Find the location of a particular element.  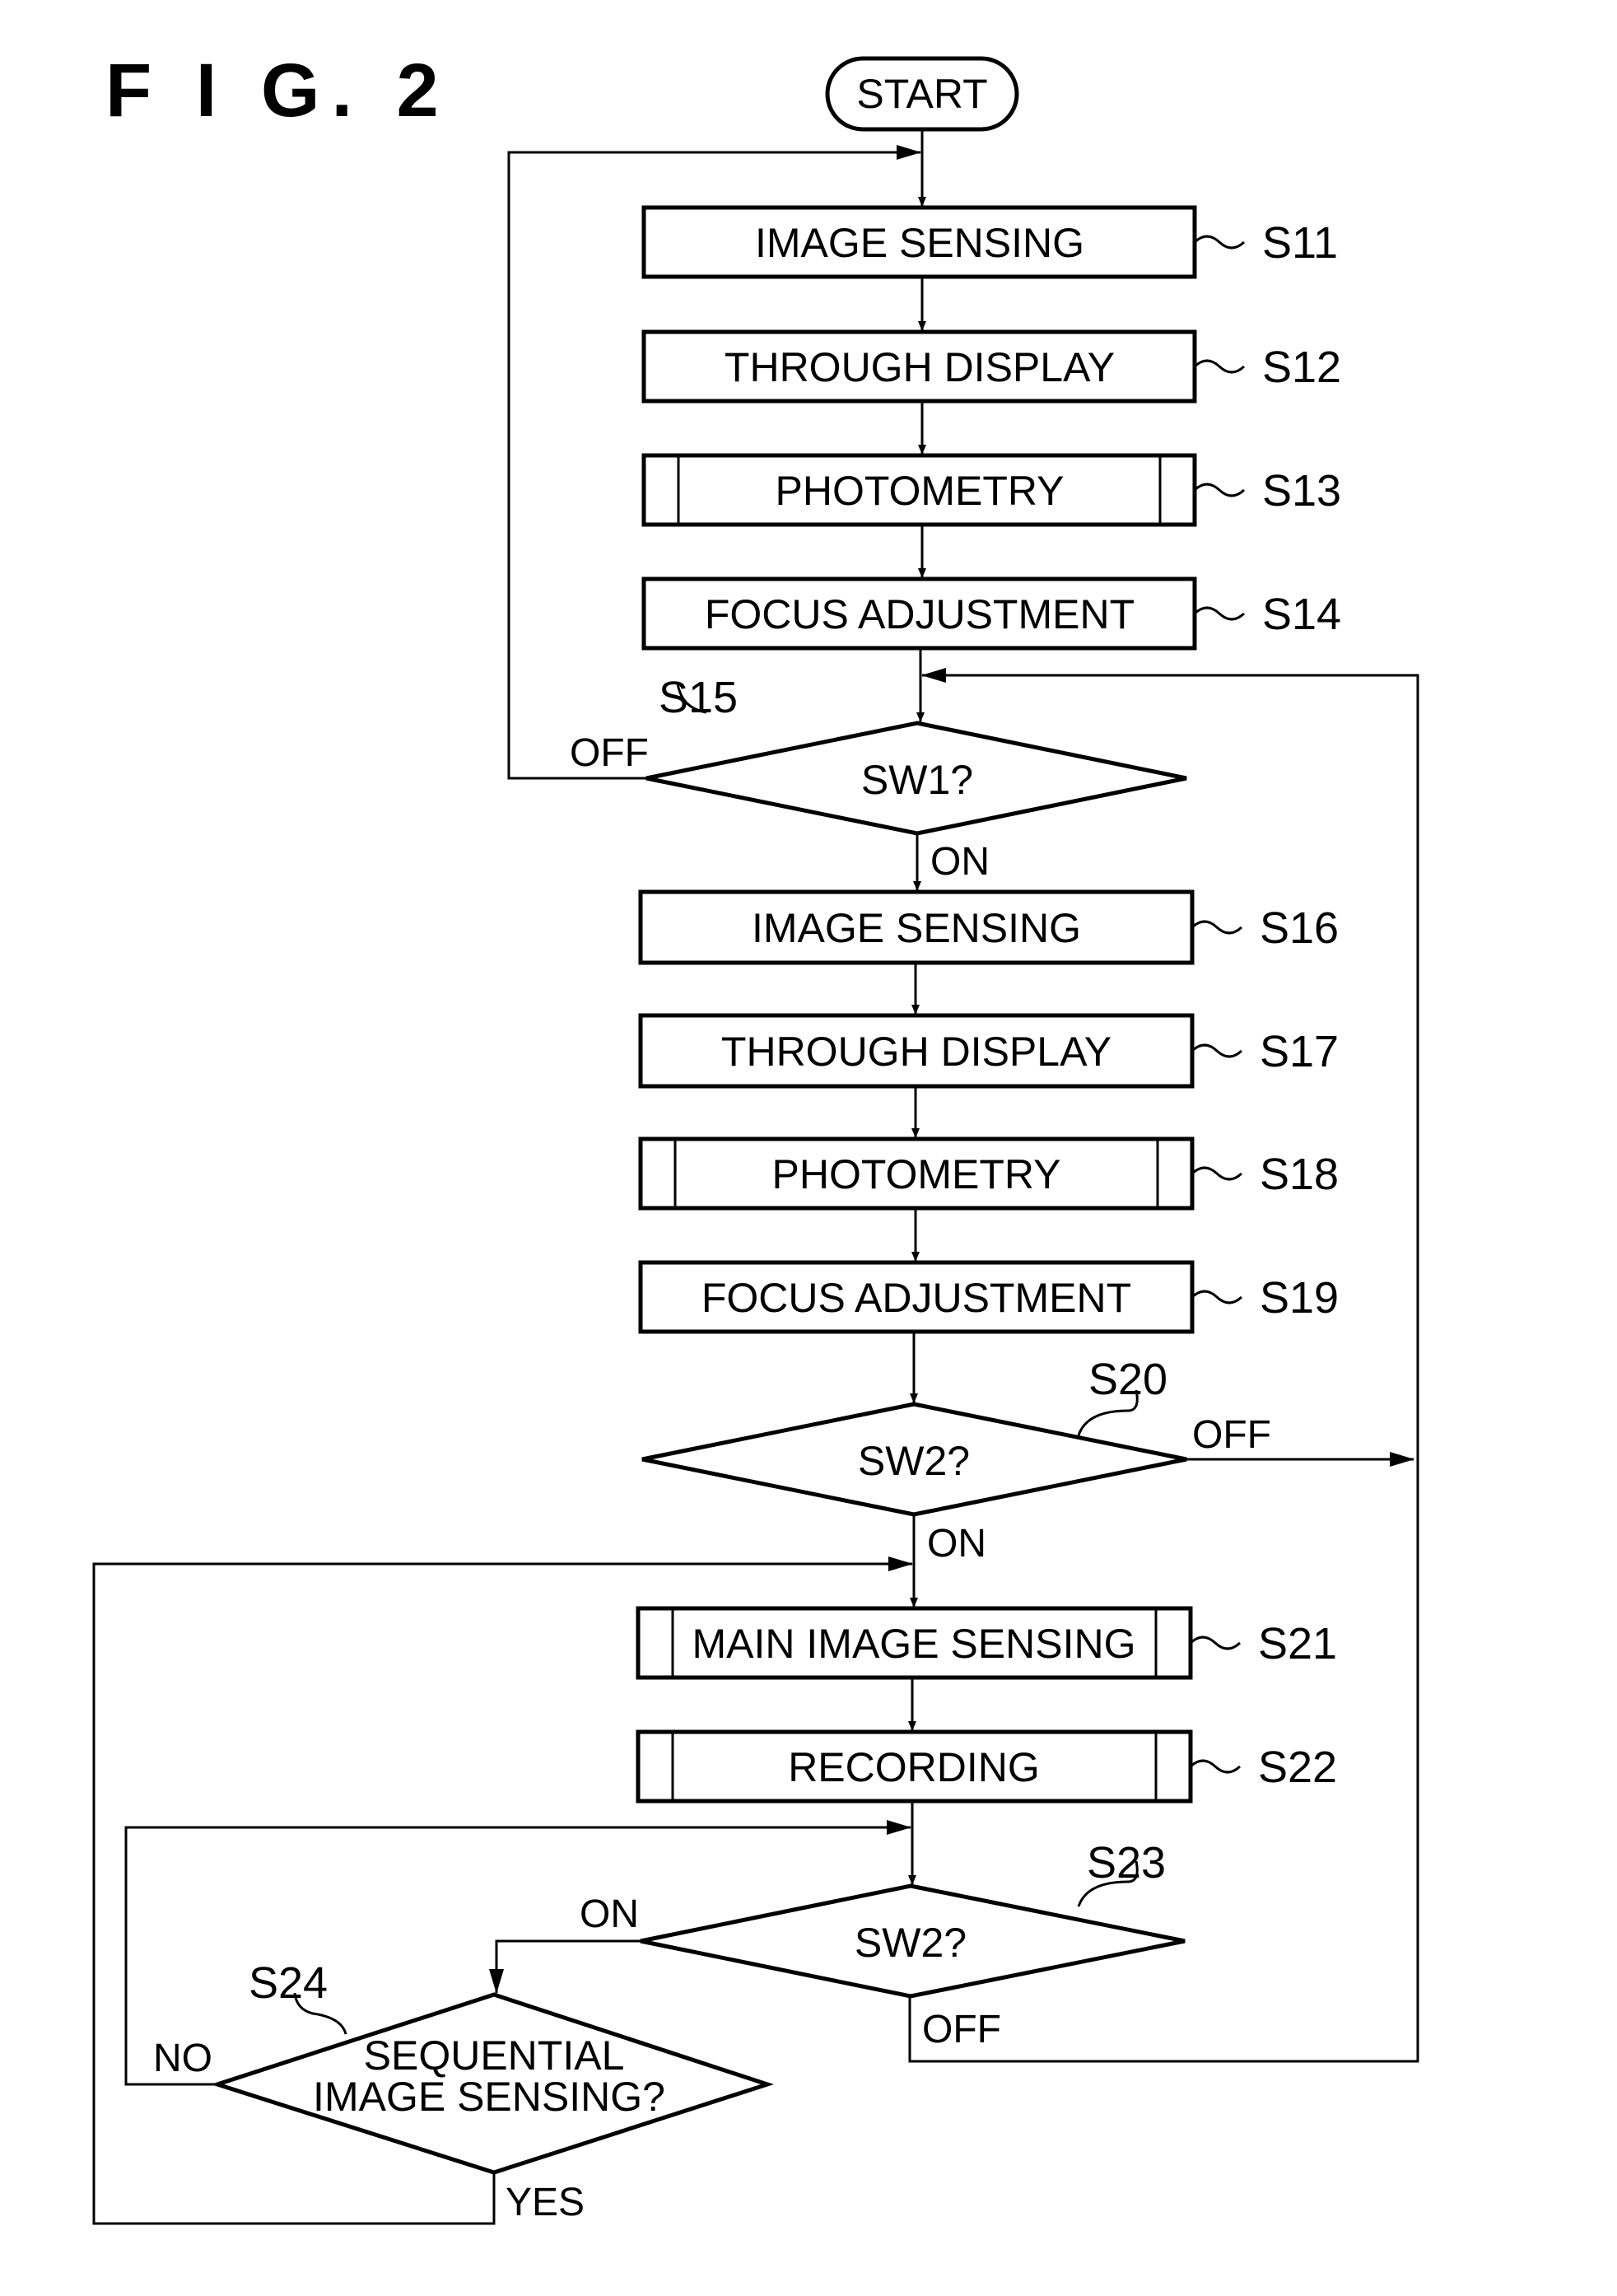

tilde-s11 is located at coordinates (1219, 242).